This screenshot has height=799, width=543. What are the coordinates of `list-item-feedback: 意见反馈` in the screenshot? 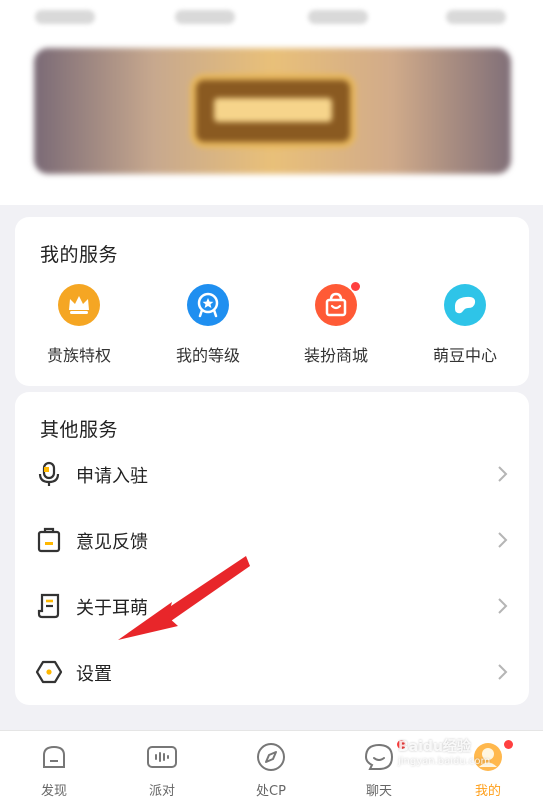 It's located at (272, 540).